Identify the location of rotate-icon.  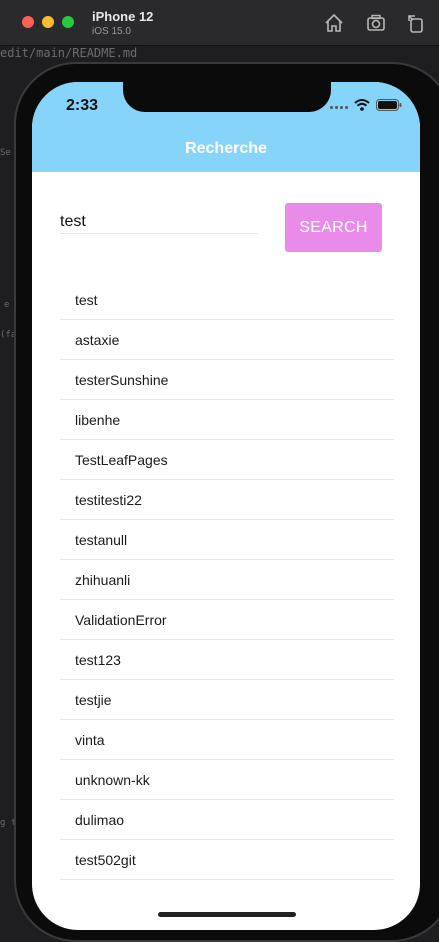
(416, 23).